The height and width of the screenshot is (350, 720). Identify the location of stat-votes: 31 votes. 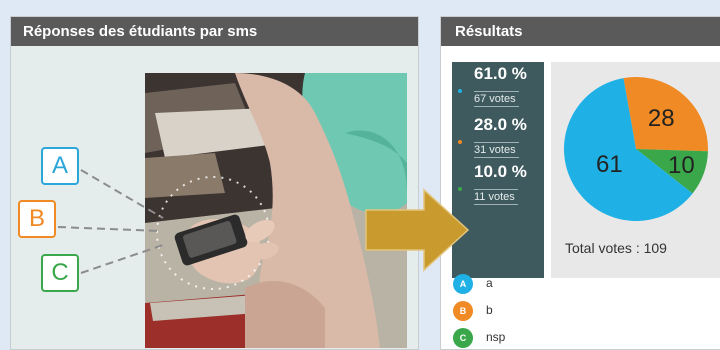
(496, 150).